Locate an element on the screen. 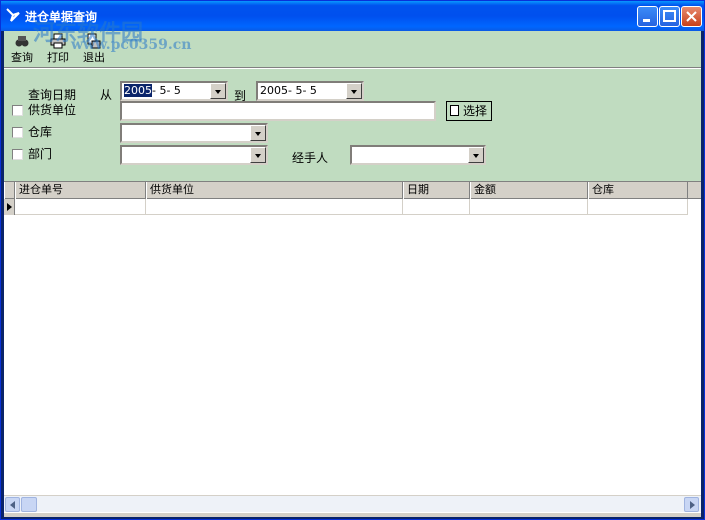  choose-label: 选择 is located at coordinates (475, 111).